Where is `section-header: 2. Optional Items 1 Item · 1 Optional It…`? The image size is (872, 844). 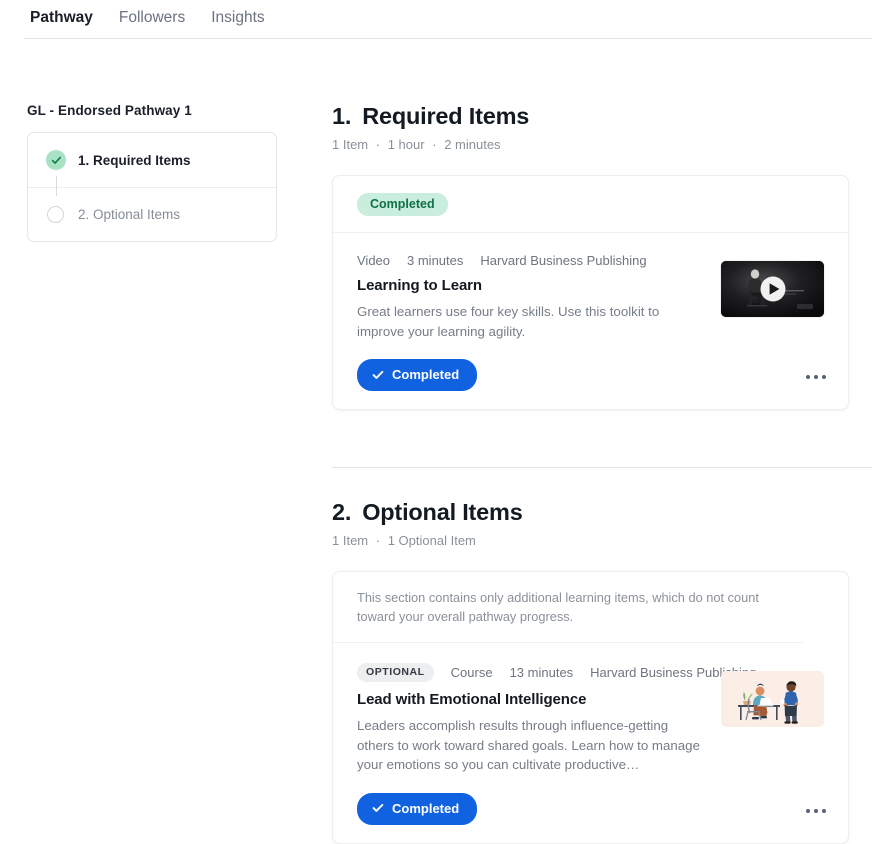
section-header: 2. Optional Items 1 Item · 1 Optional It… is located at coordinates (602, 523).